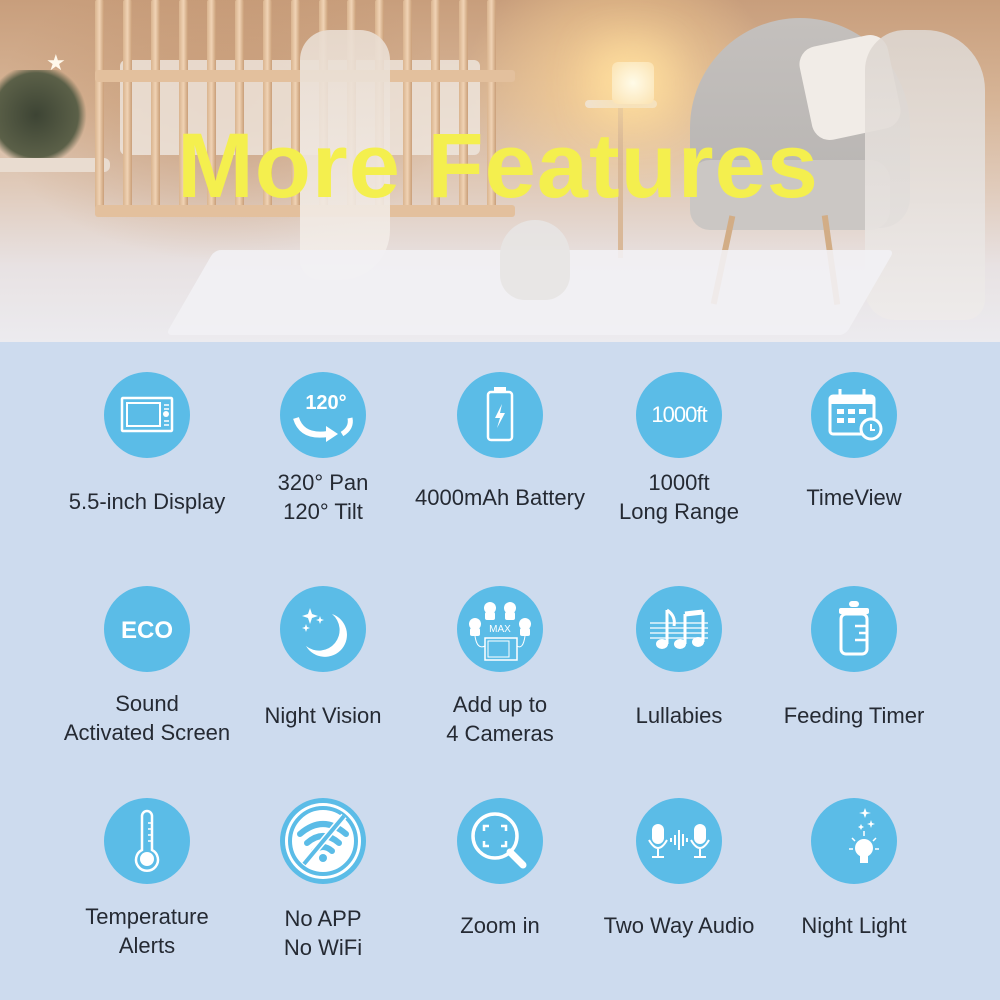  What do you see at coordinates (854, 841) in the screenshot?
I see `night-light-icon` at bounding box center [854, 841].